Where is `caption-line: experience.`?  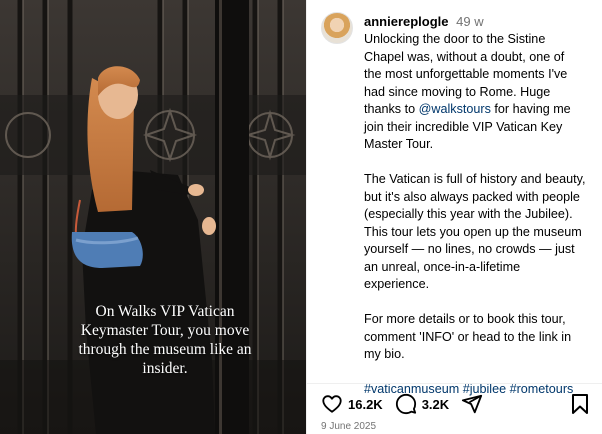
caption-line: experience. is located at coordinates (397, 284).